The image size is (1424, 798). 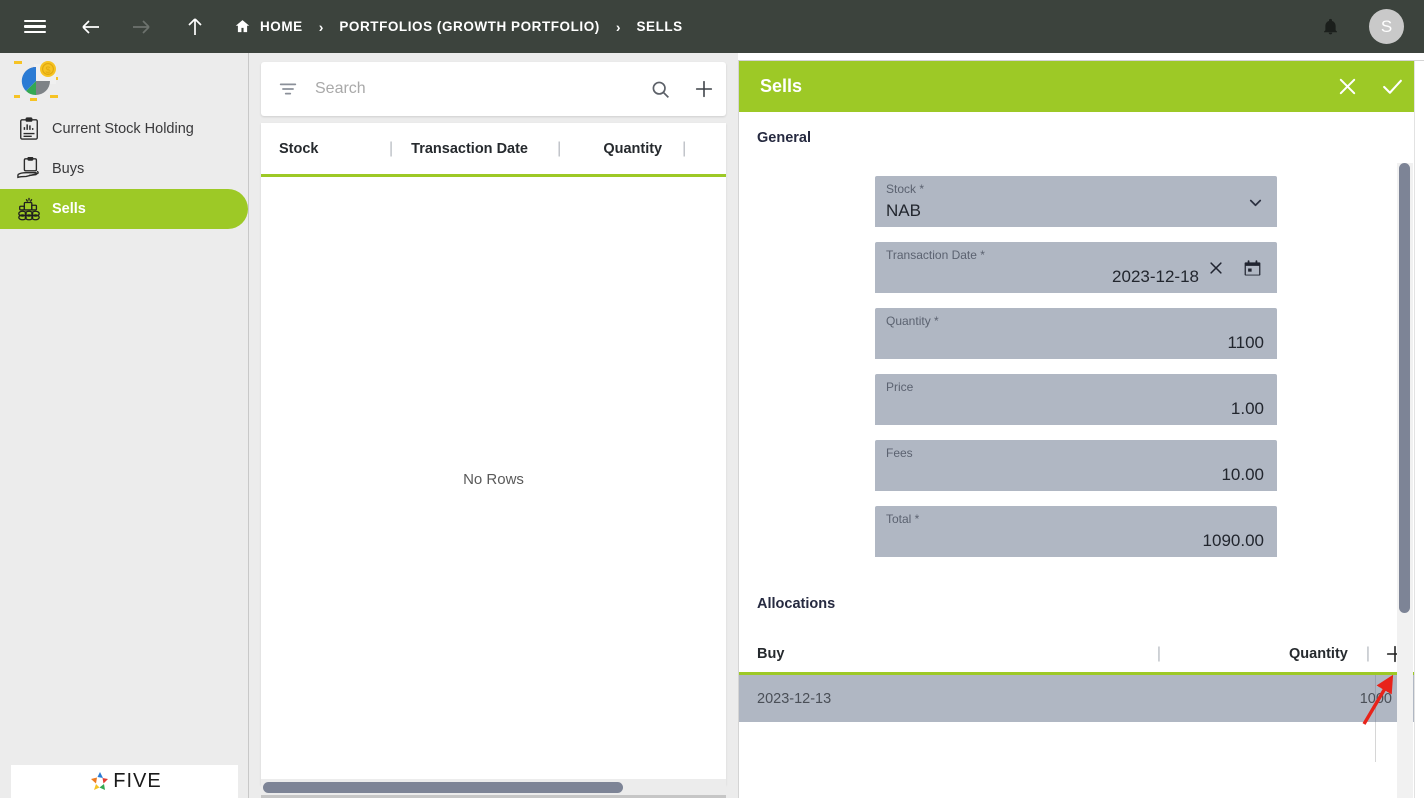 What do you see at coordinates (29, 129) in the screenshot?
I see `clipboard-chart-icon` at bounding box center [29, 129].